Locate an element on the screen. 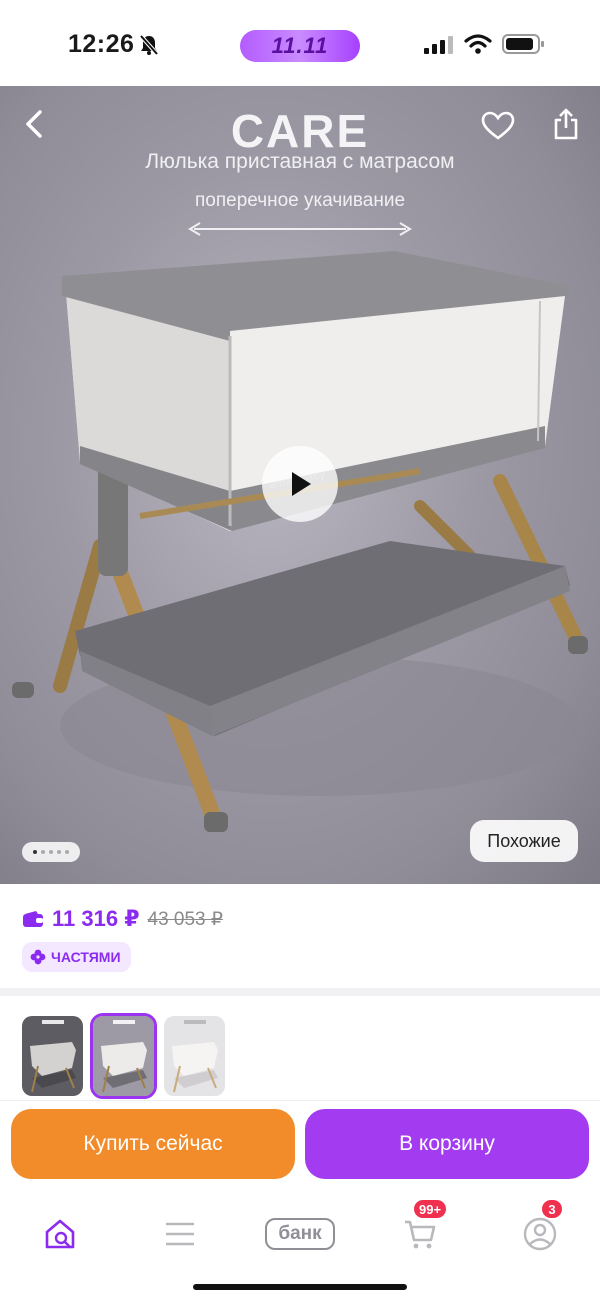 This screenshot has width=600, height=1303. bell-muted-icon is located at coordinates (149, 45).